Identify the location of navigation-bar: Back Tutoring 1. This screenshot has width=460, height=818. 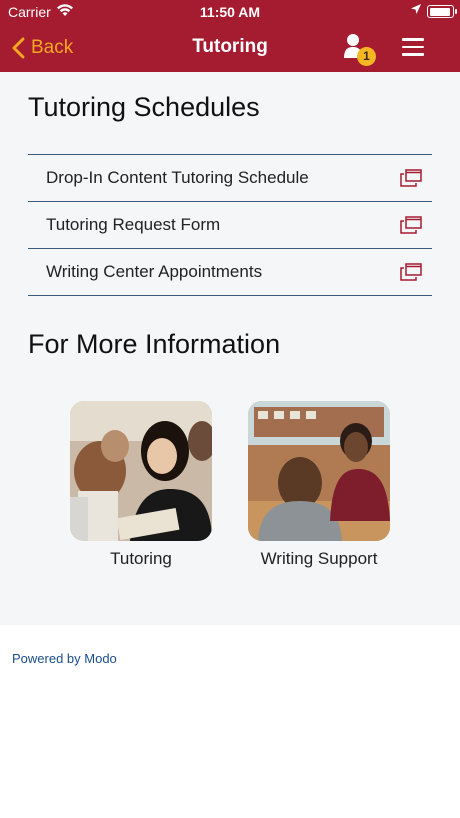
(230, 48).